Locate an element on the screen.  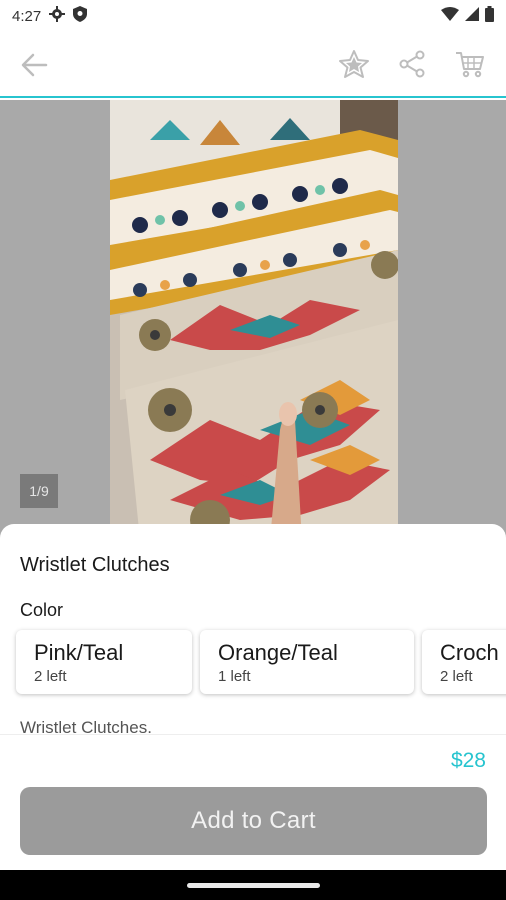
home-gesture-handle is located at coordinates (253, 885).